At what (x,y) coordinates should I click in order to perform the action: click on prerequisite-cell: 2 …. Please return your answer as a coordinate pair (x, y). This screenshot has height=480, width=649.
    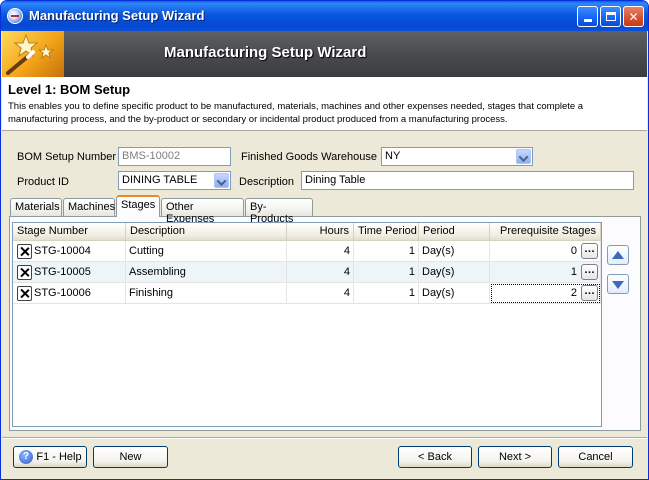
    Looking at the image, I should click on (545, 293).